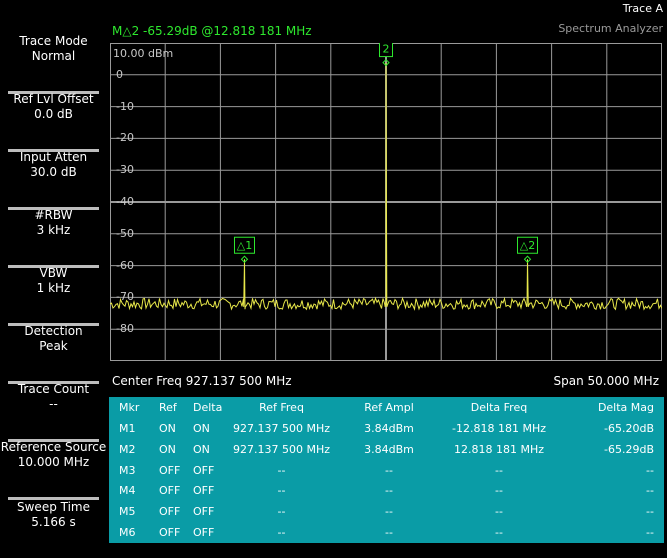 The image size is (667, 558). What do you see at coordinates (53, 296) in the screenshot?
I see `softkey-4: VBW 1 kHz` at bounding box center [53, 296].